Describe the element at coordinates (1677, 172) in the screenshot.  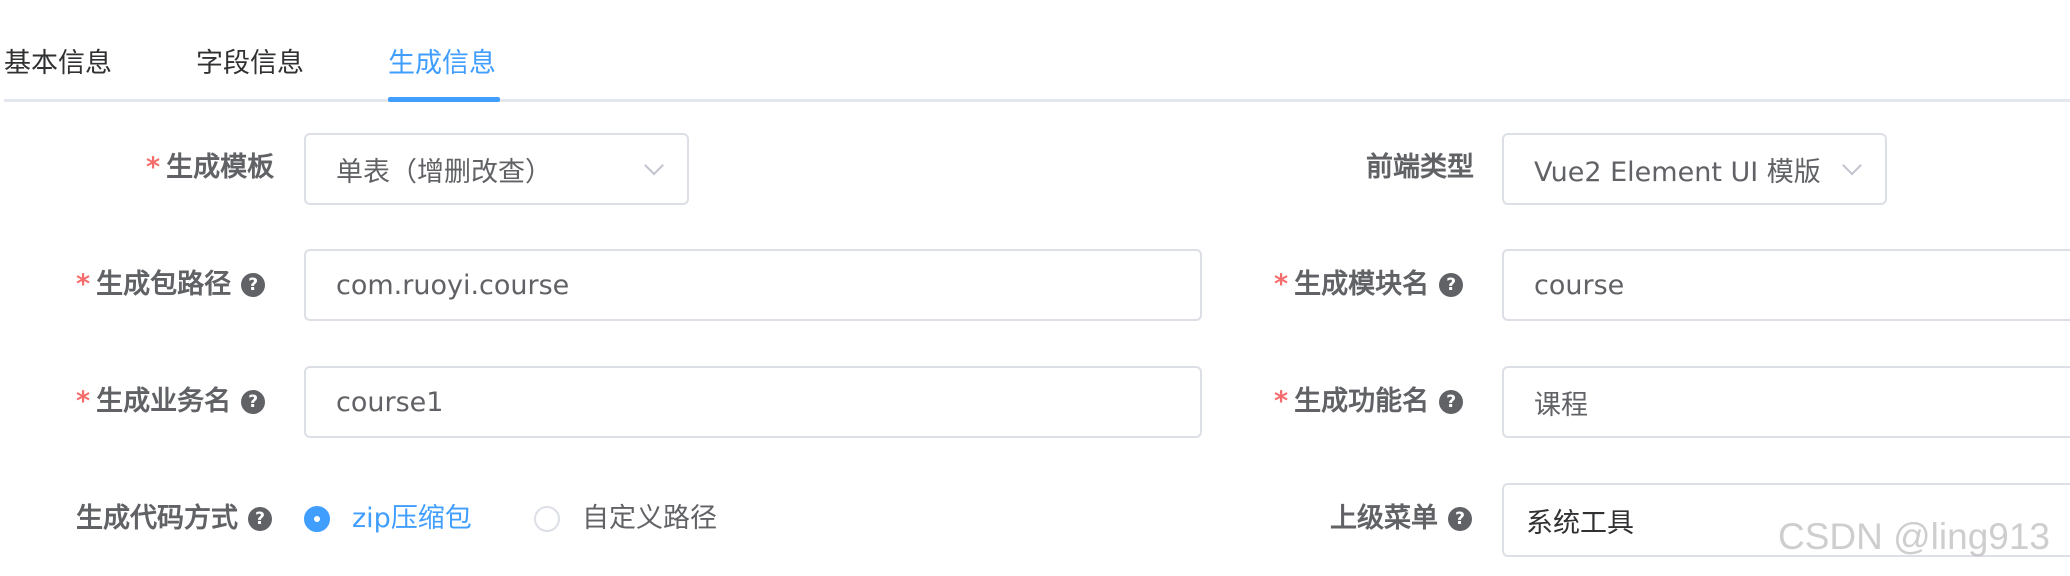
I see `frontend-type-select-value: Vue2 Element UI 模版` at that location.